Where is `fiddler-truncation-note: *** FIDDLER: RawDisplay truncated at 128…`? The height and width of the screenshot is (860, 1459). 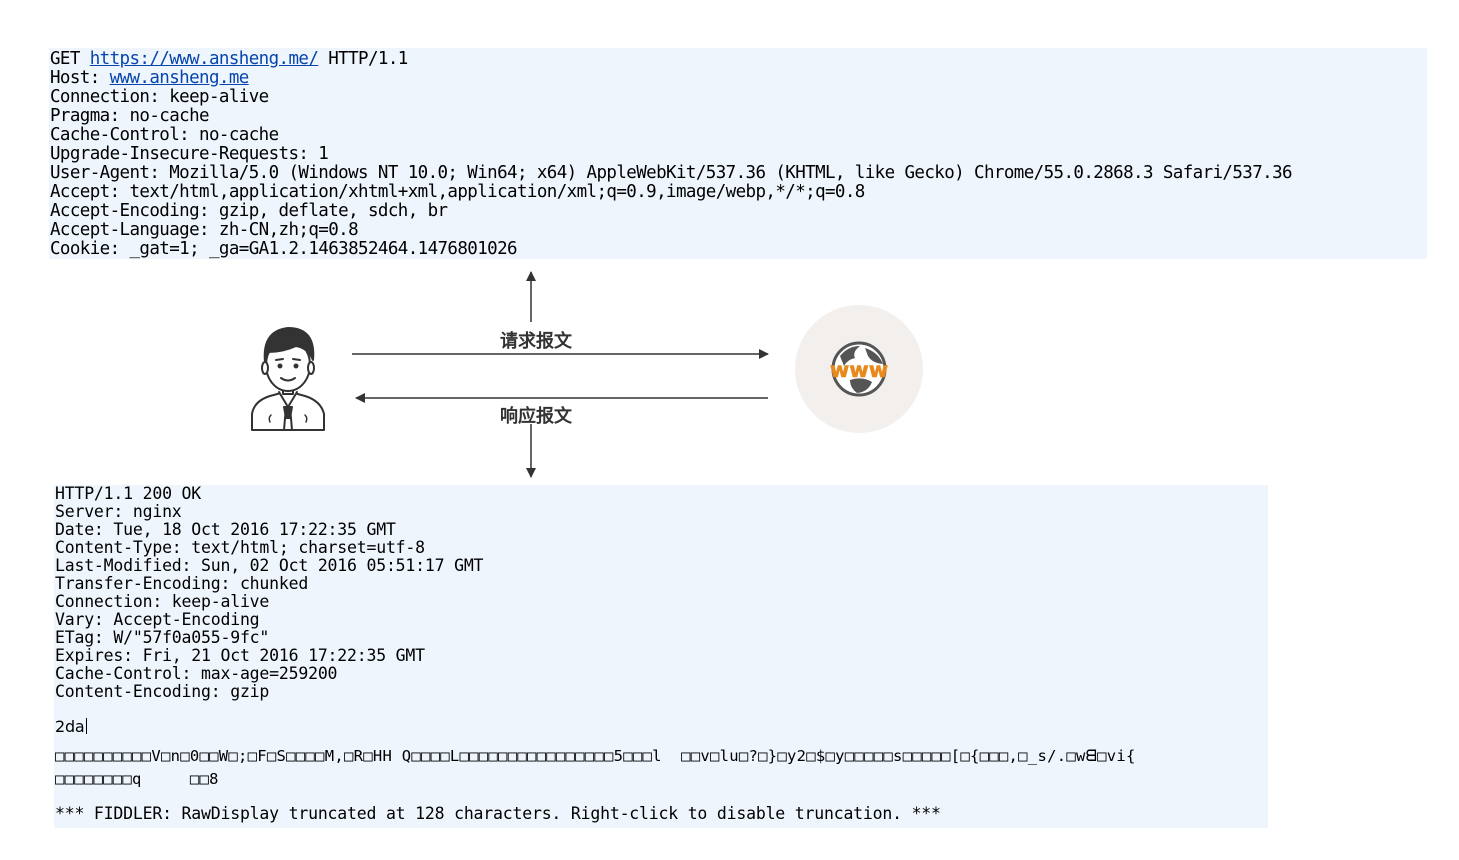
fiddler-truncation-note: *** FIDDLER: RawDisplay truncated at 128… is located at coordinates (498, 813).